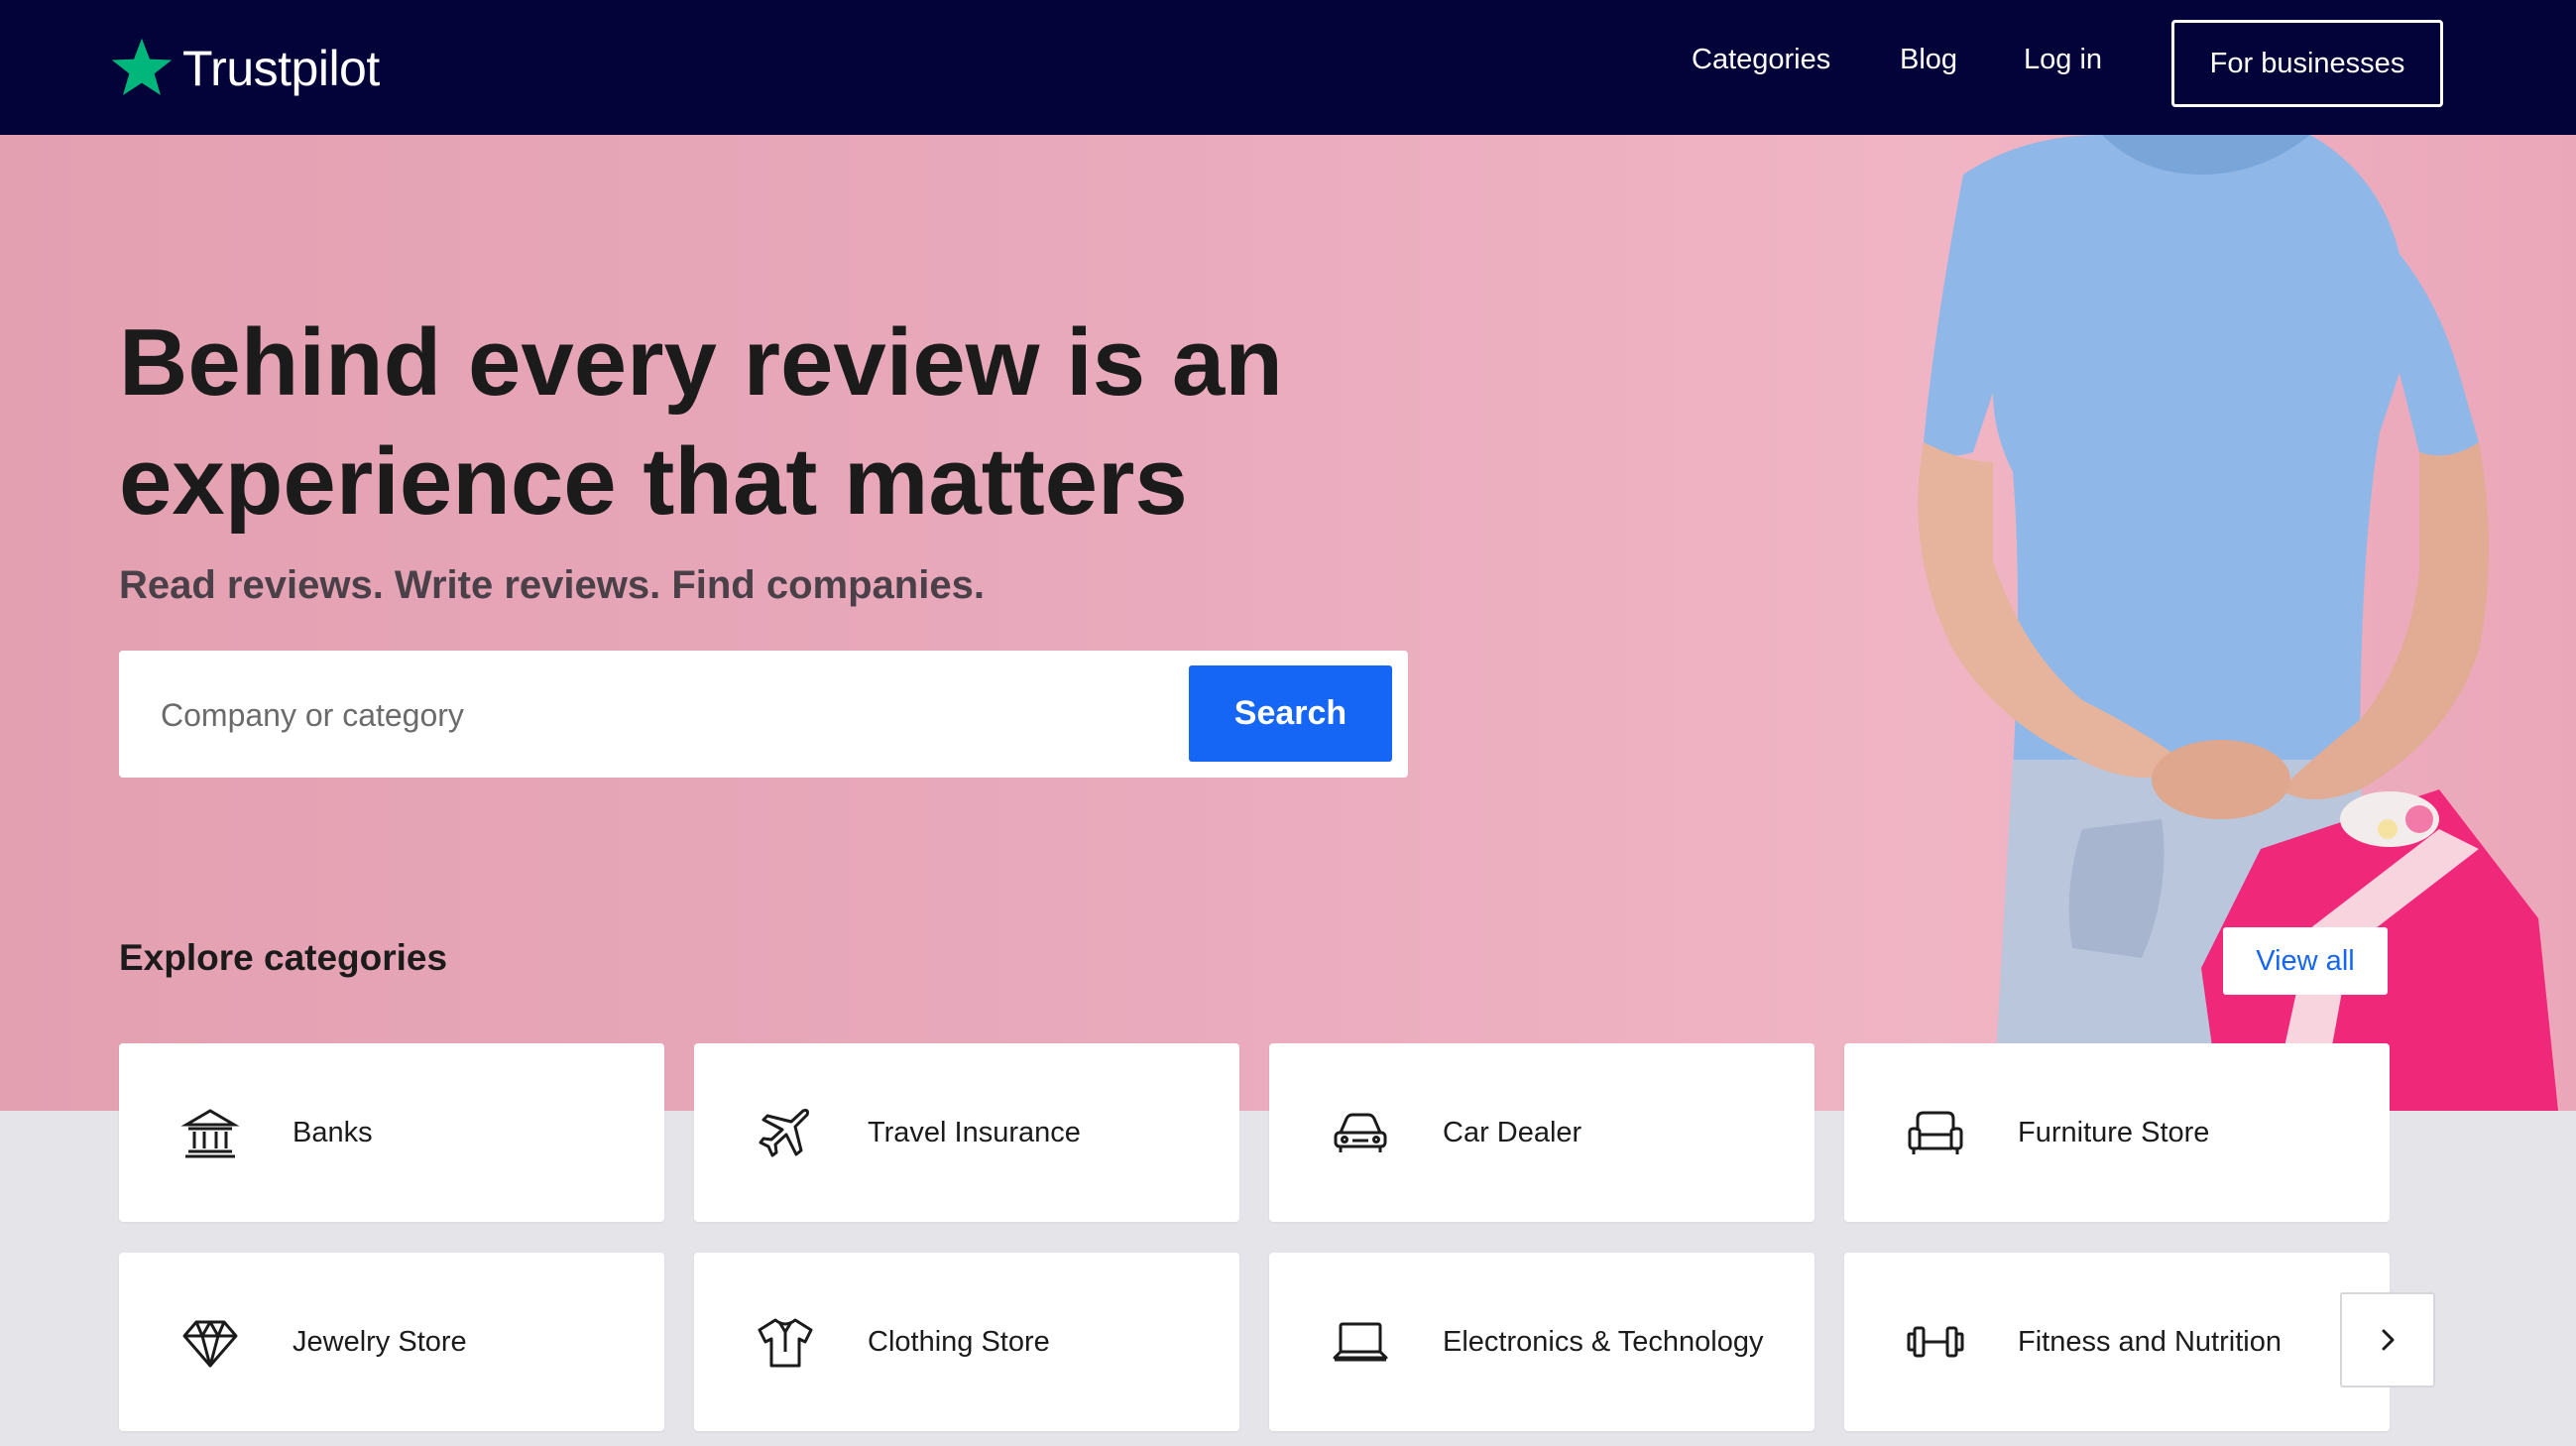 This screenshot has width=2576, height=1446. What do you see at coordinates (1603, 1342) in the screenshot?
I see `category-label: Electronics & Technology` at bounding box center [1603, 1342].